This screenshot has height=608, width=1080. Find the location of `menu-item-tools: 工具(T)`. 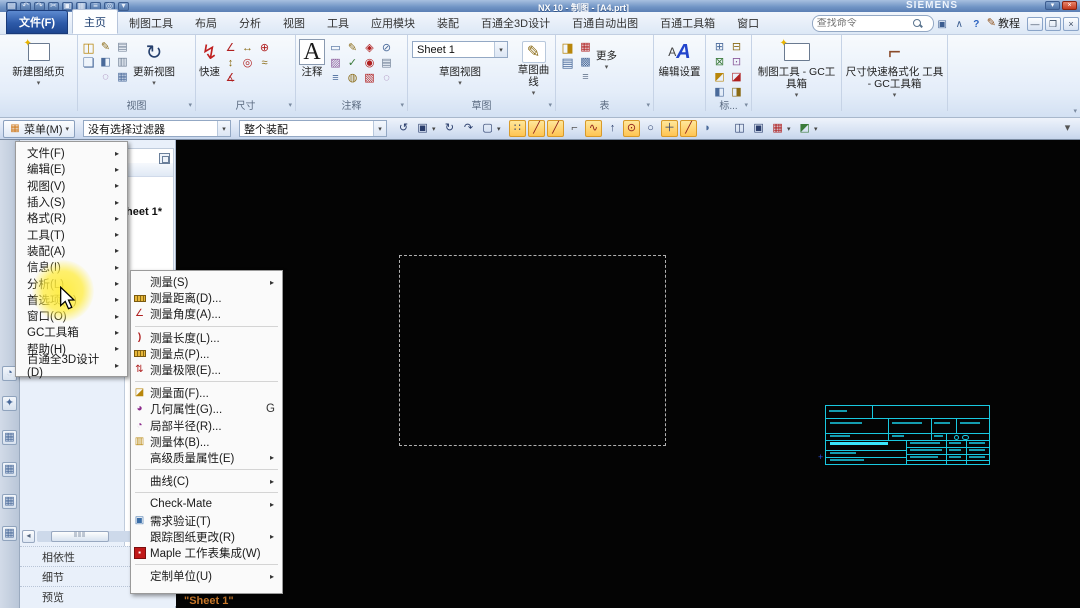

menu-item-tools: 工具(T) is located at coordinates (71, 234).